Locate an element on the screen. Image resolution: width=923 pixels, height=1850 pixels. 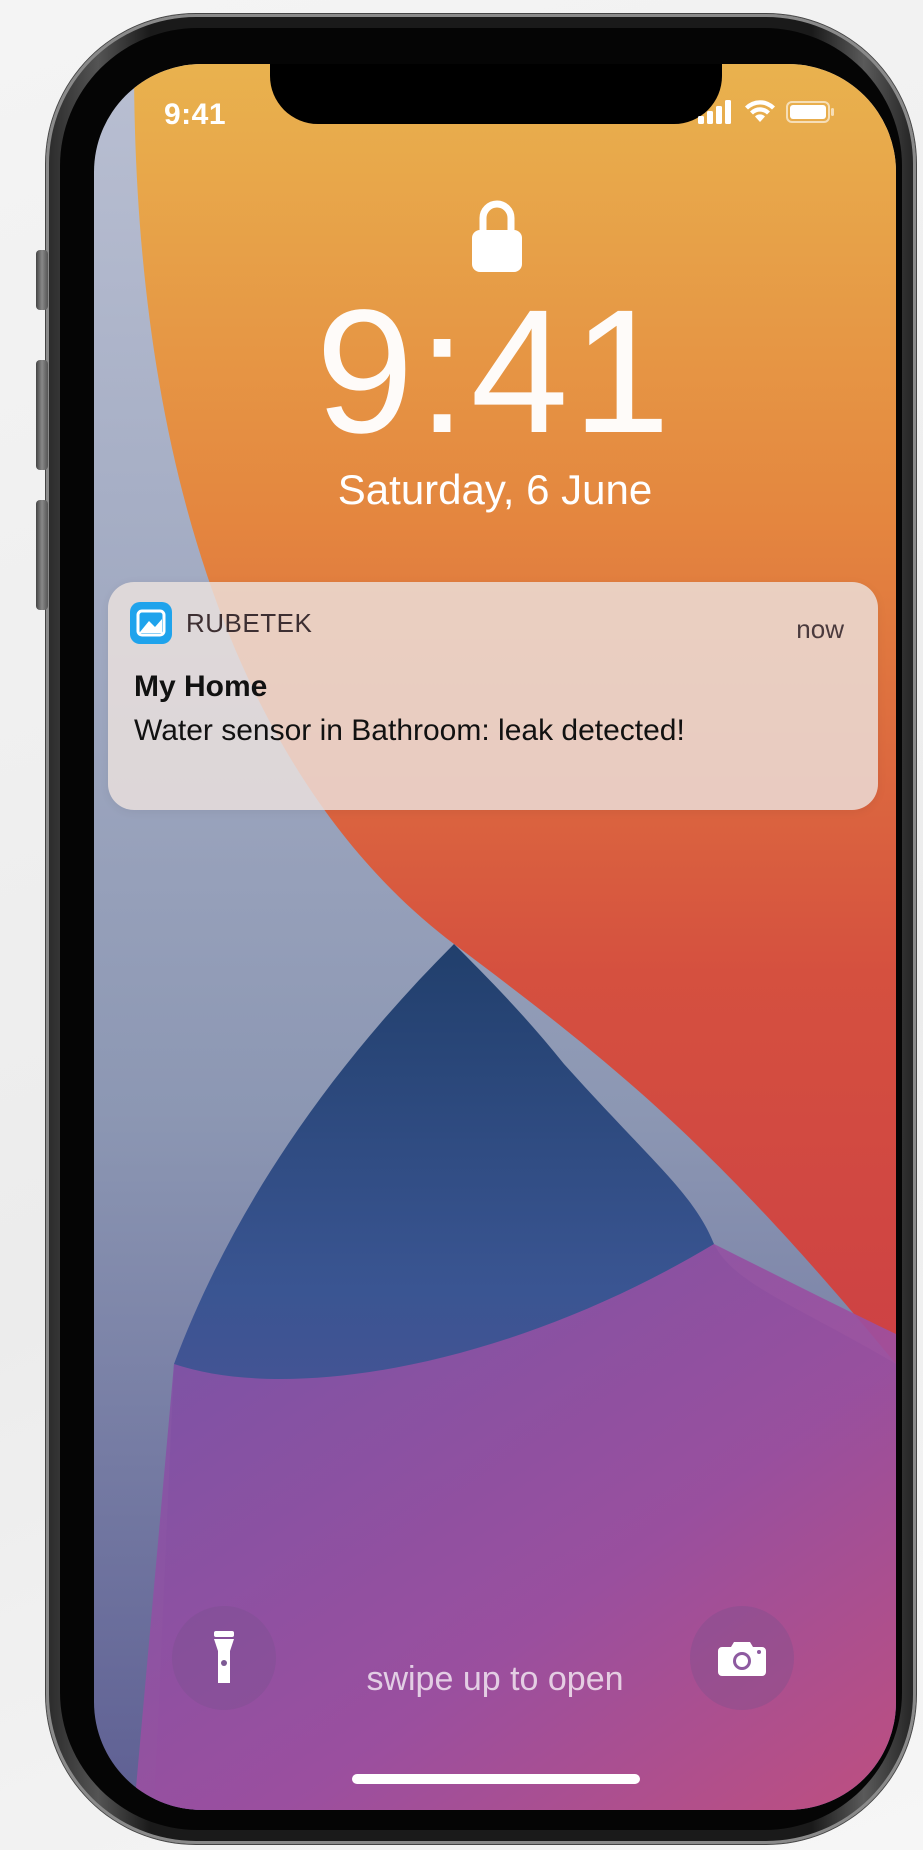
volume-down-button is located at coordinates (42, 555).